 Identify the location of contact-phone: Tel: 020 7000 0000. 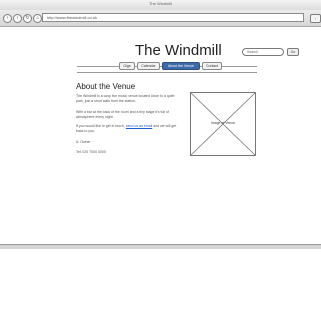
(91, 152).